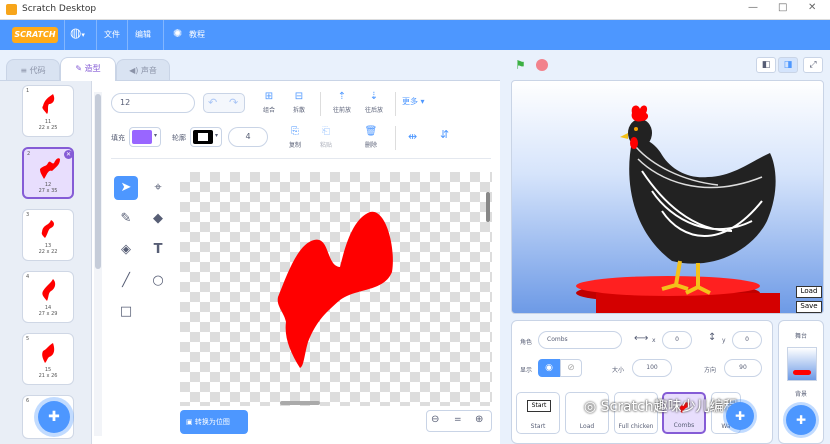 The width and height of the screenshot is (830, 444). Describe the element at coordinates (28, 91) in the screenshot. I see `costume-number: 1` at that location.